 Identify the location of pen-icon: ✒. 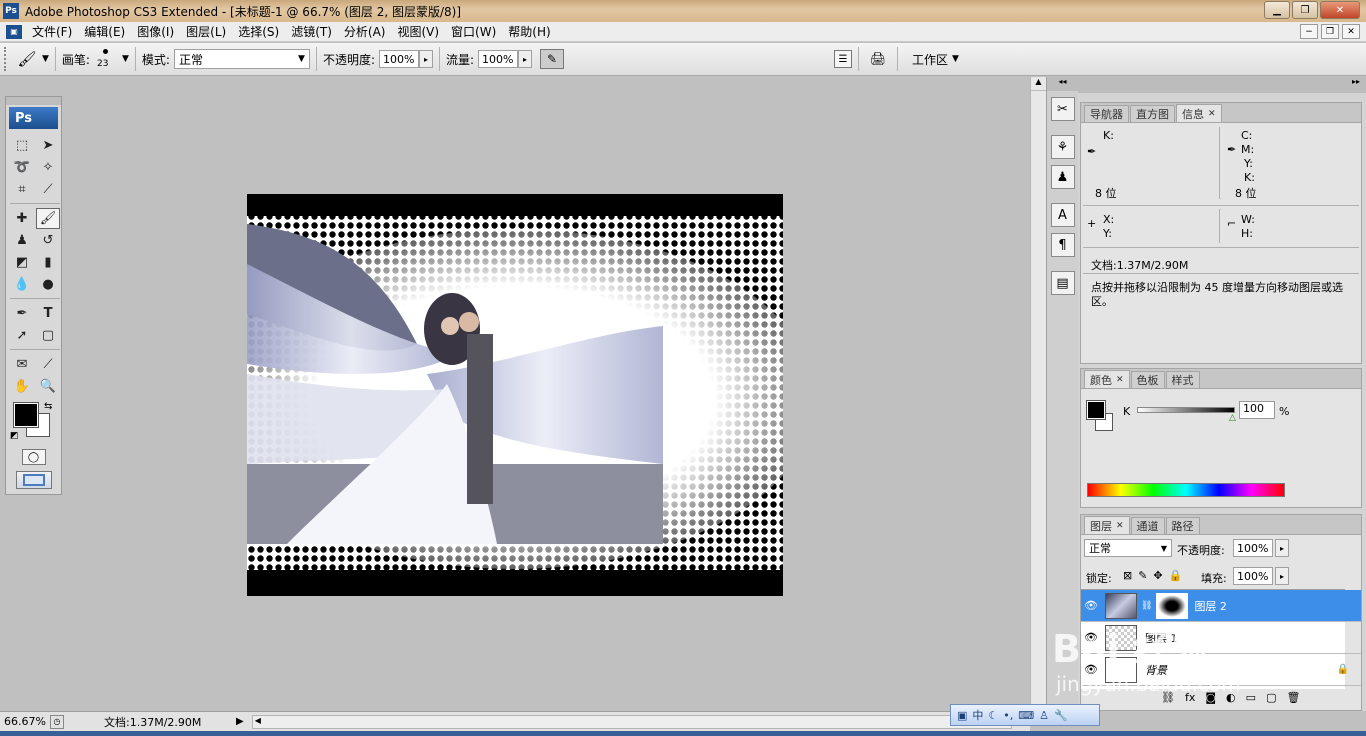
(22, 313).